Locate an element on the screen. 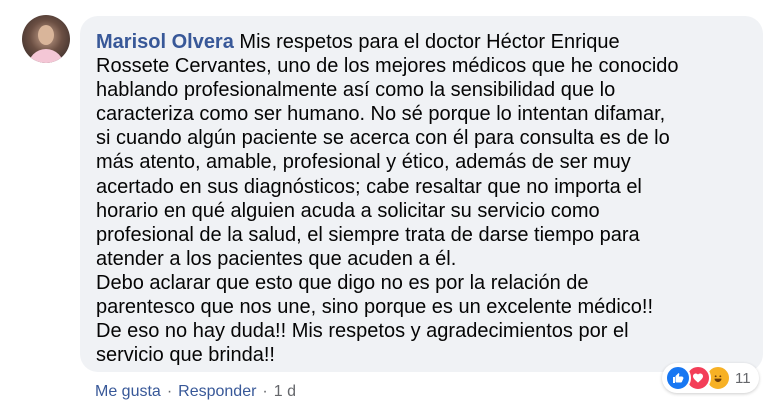  heart-icon is located at coordinates (698, 378).